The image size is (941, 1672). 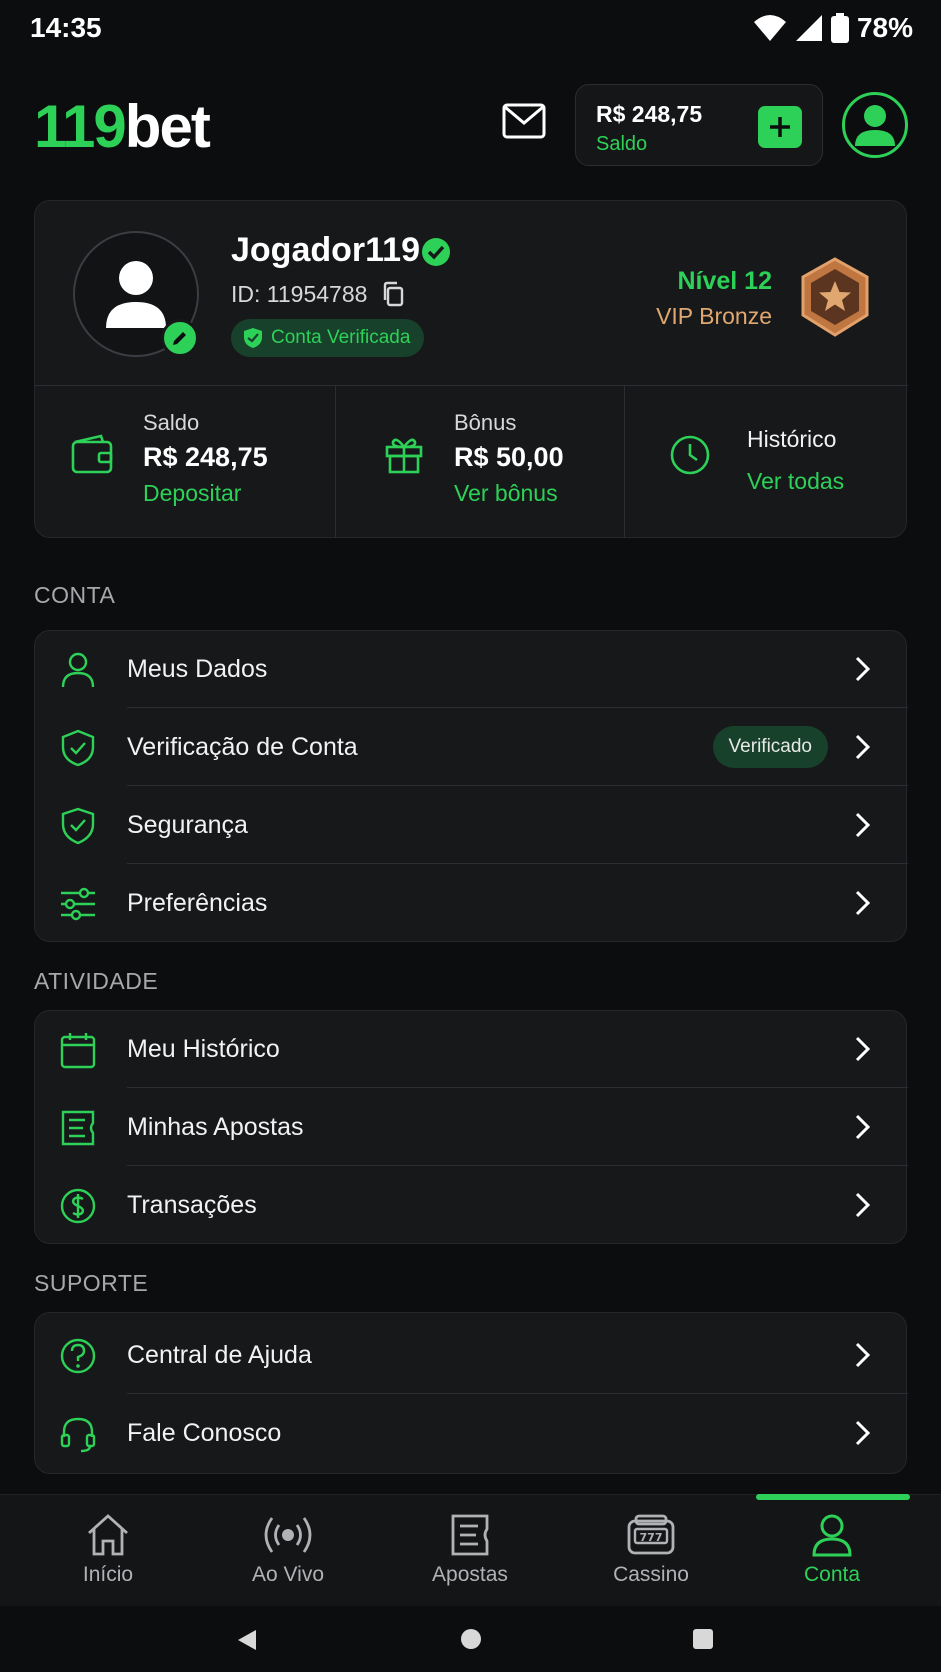 I want to click on svg-text: 777, so click(x=651, y=1537).